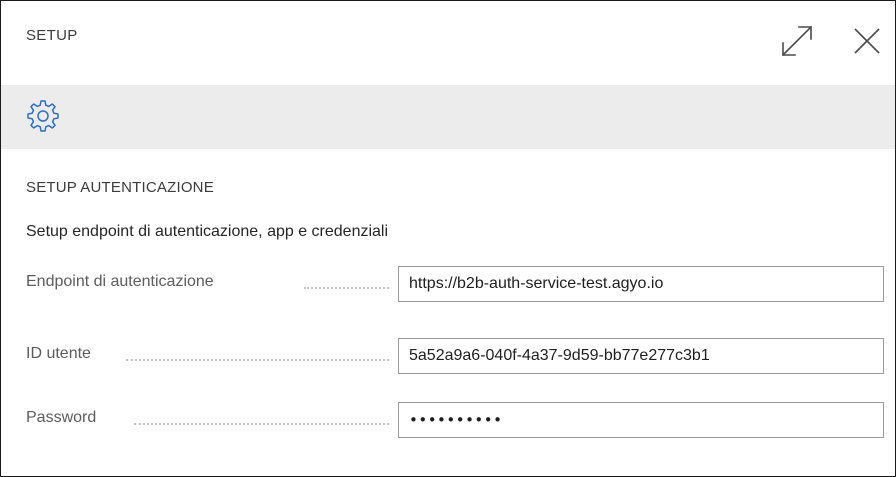 The image size is (896, 477). What do you see at coordinates (641, 356) in the screenshot?
I see `user-id-input` at bounding box center [641, 356].